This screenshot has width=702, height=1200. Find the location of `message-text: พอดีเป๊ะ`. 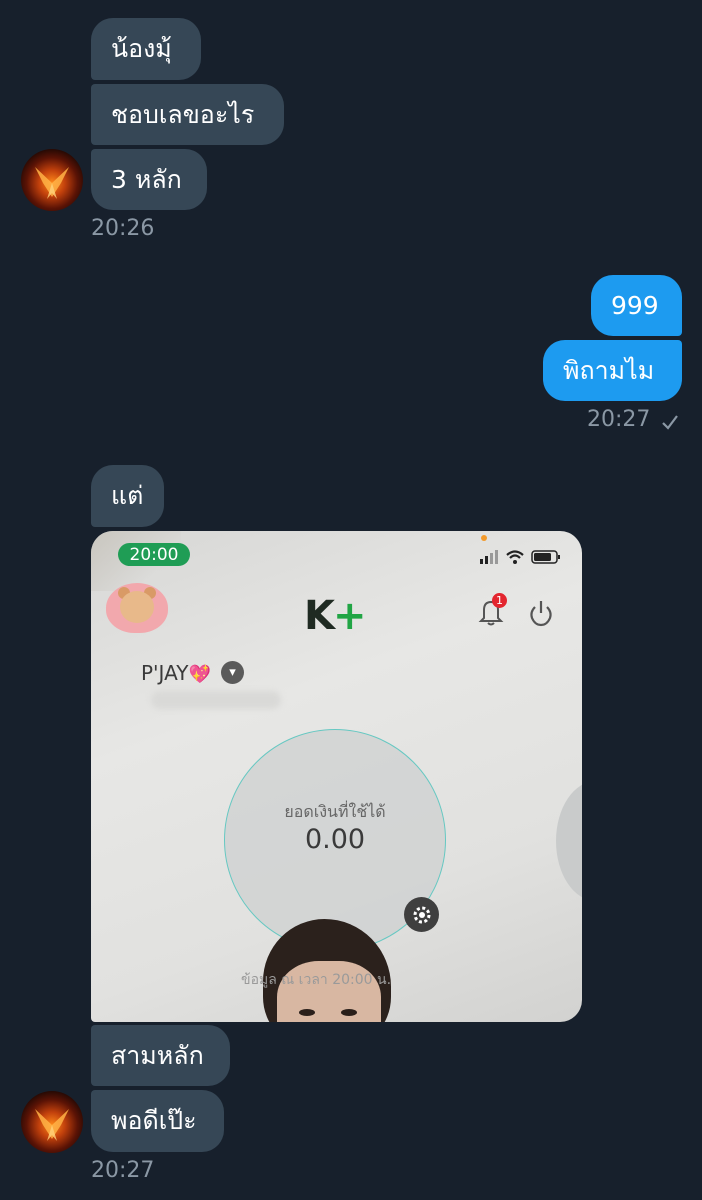

message-text: พอดีเป๊ะ is located at coordinates (154, 1120).